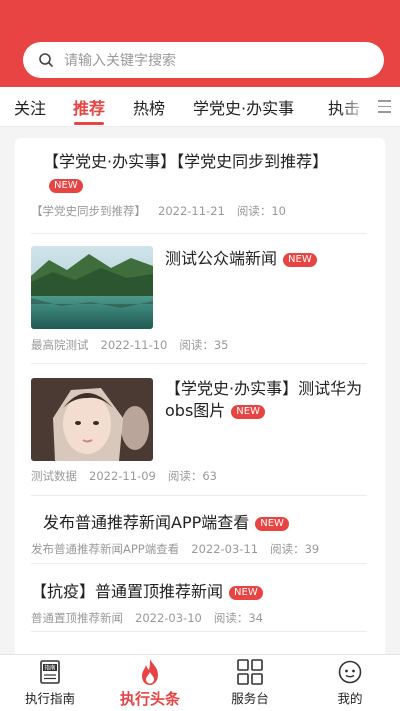 This screenshot has height=711, width=400. I want to click on nav-service-desk-label: 服务台, so click(250, 698).